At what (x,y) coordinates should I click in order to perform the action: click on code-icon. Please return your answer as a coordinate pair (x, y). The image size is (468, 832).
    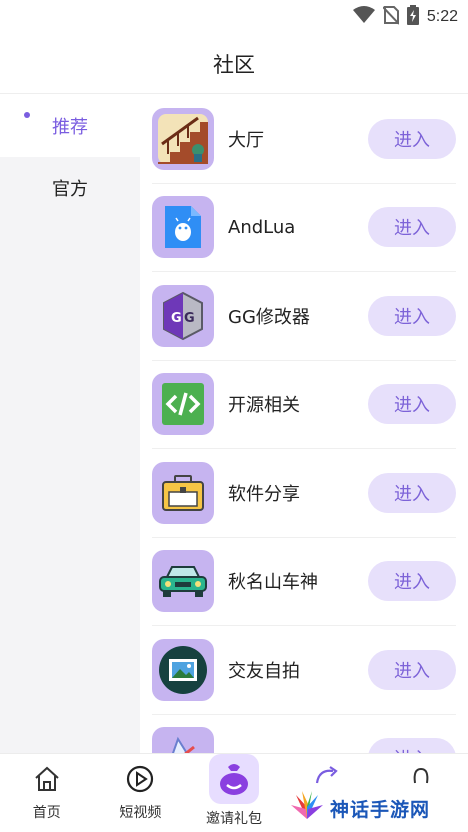
    Looking at the image, I should click on (183, 404).